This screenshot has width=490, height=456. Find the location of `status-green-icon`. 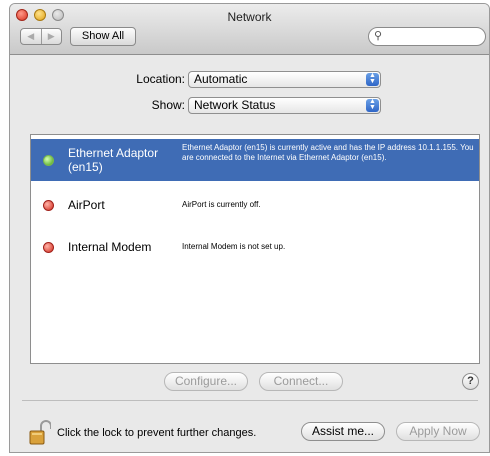

status-green-icon is located at coordinates (48, 160).